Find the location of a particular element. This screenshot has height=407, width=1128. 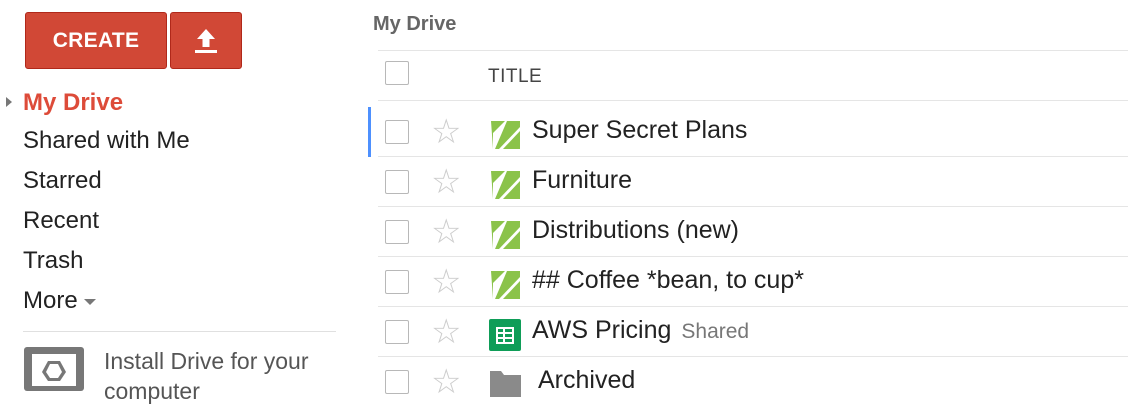

chevron-down-icon is located at coordinates (89, 301).